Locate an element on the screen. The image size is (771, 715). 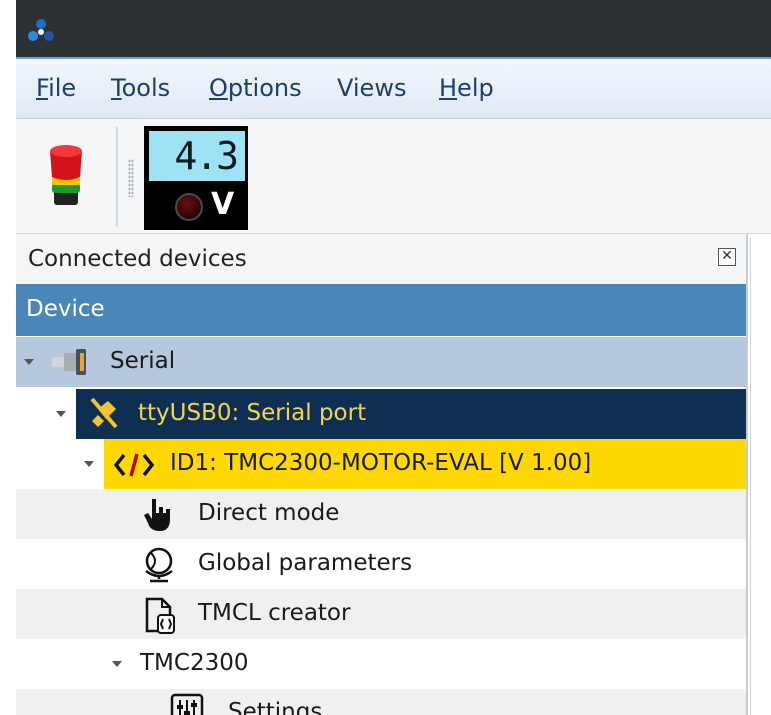
toolbar-grip is located at coordinates (131, 178).